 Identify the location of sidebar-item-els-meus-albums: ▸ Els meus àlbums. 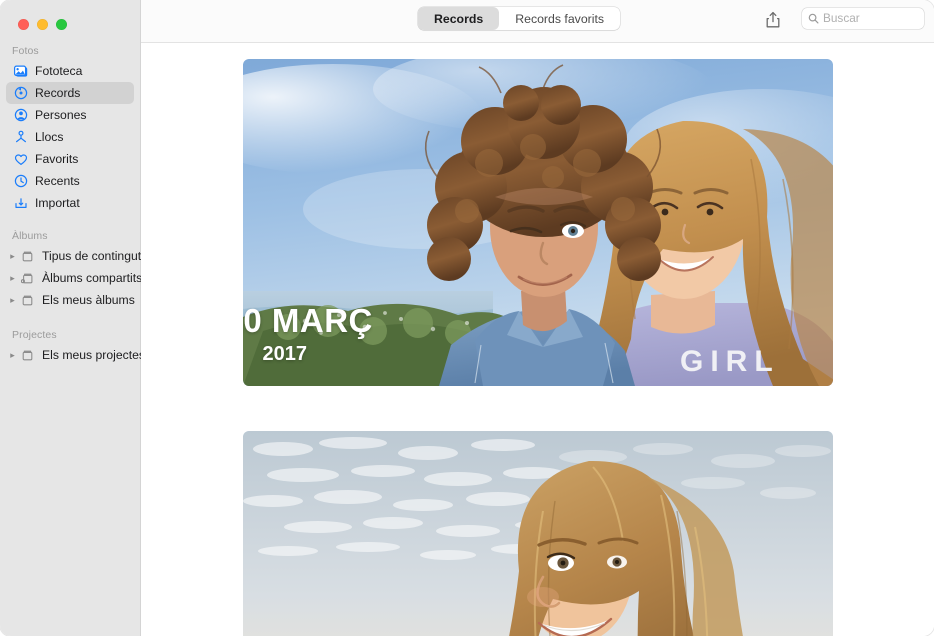
(70, 300).